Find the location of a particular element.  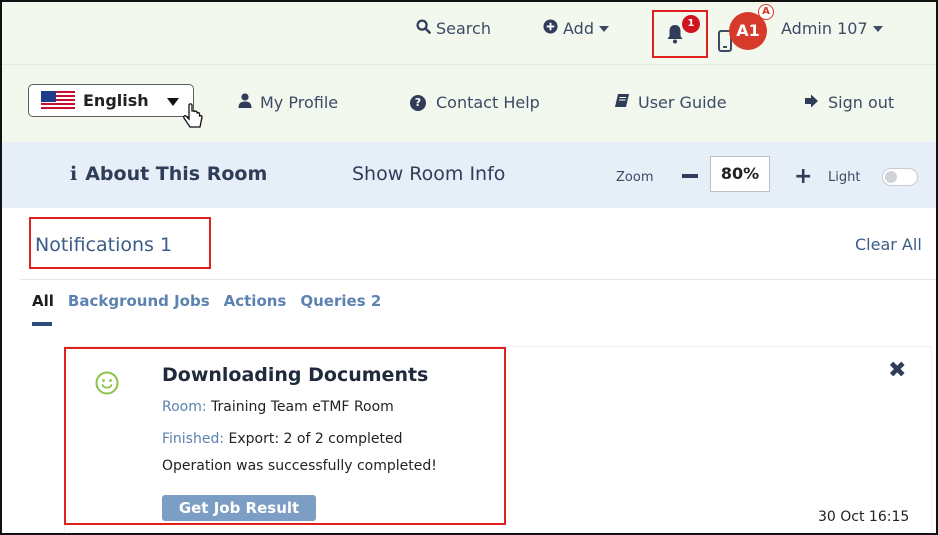

finished-key: Finished: is located at coordinates (193, 439).